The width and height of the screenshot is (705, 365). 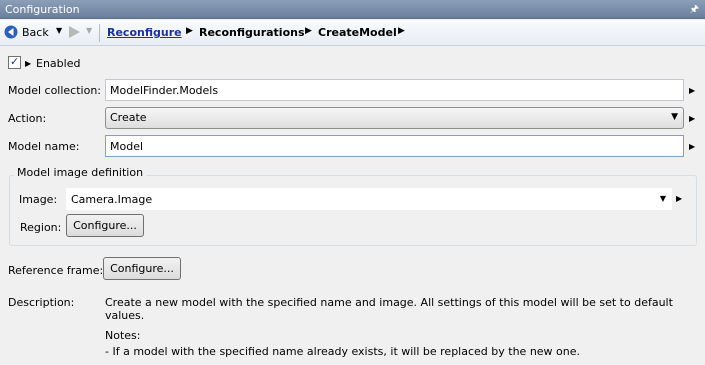 I want to click on model-name-label: Model name:, so click(x=44, y=146).